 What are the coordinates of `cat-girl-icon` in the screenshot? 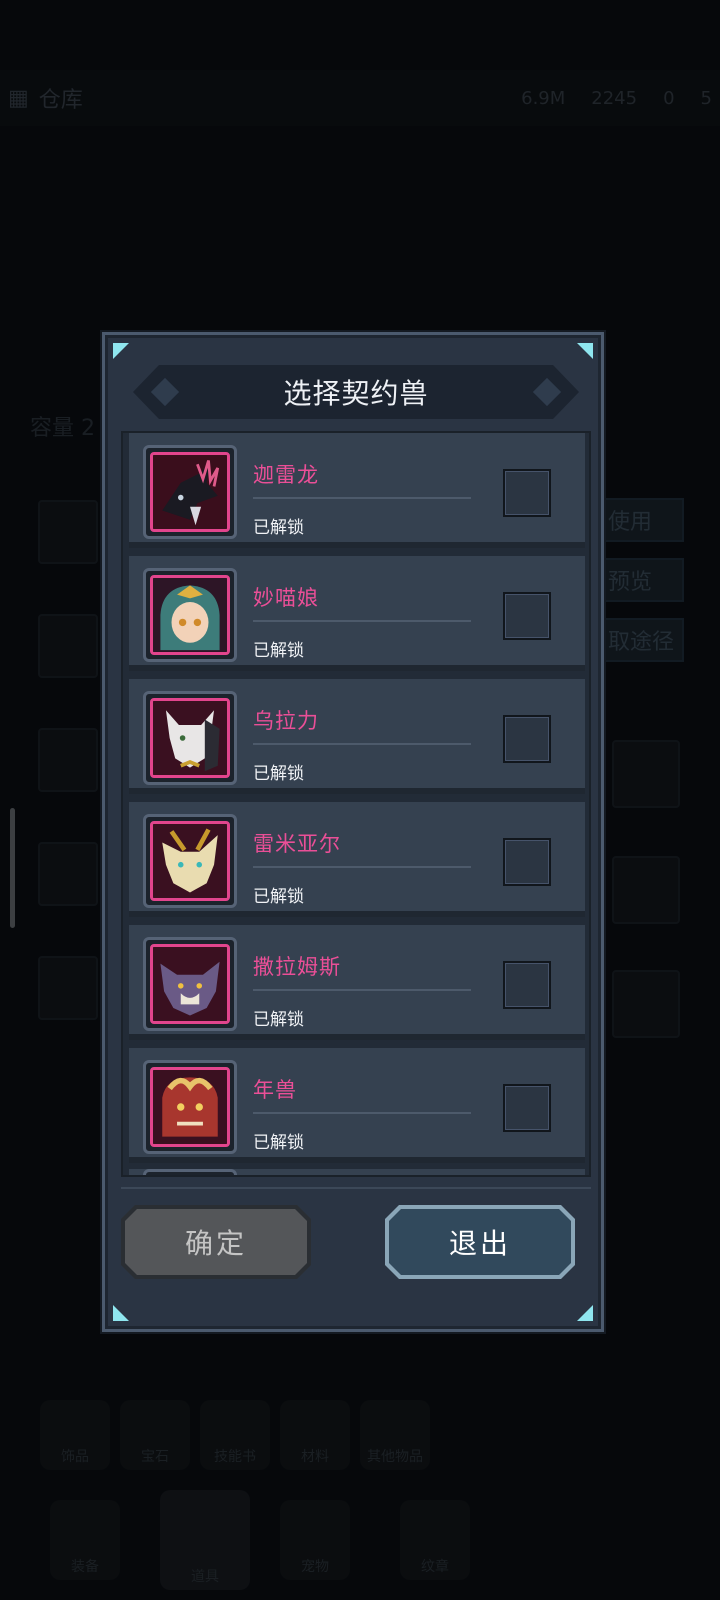 It's located at (190, 615).